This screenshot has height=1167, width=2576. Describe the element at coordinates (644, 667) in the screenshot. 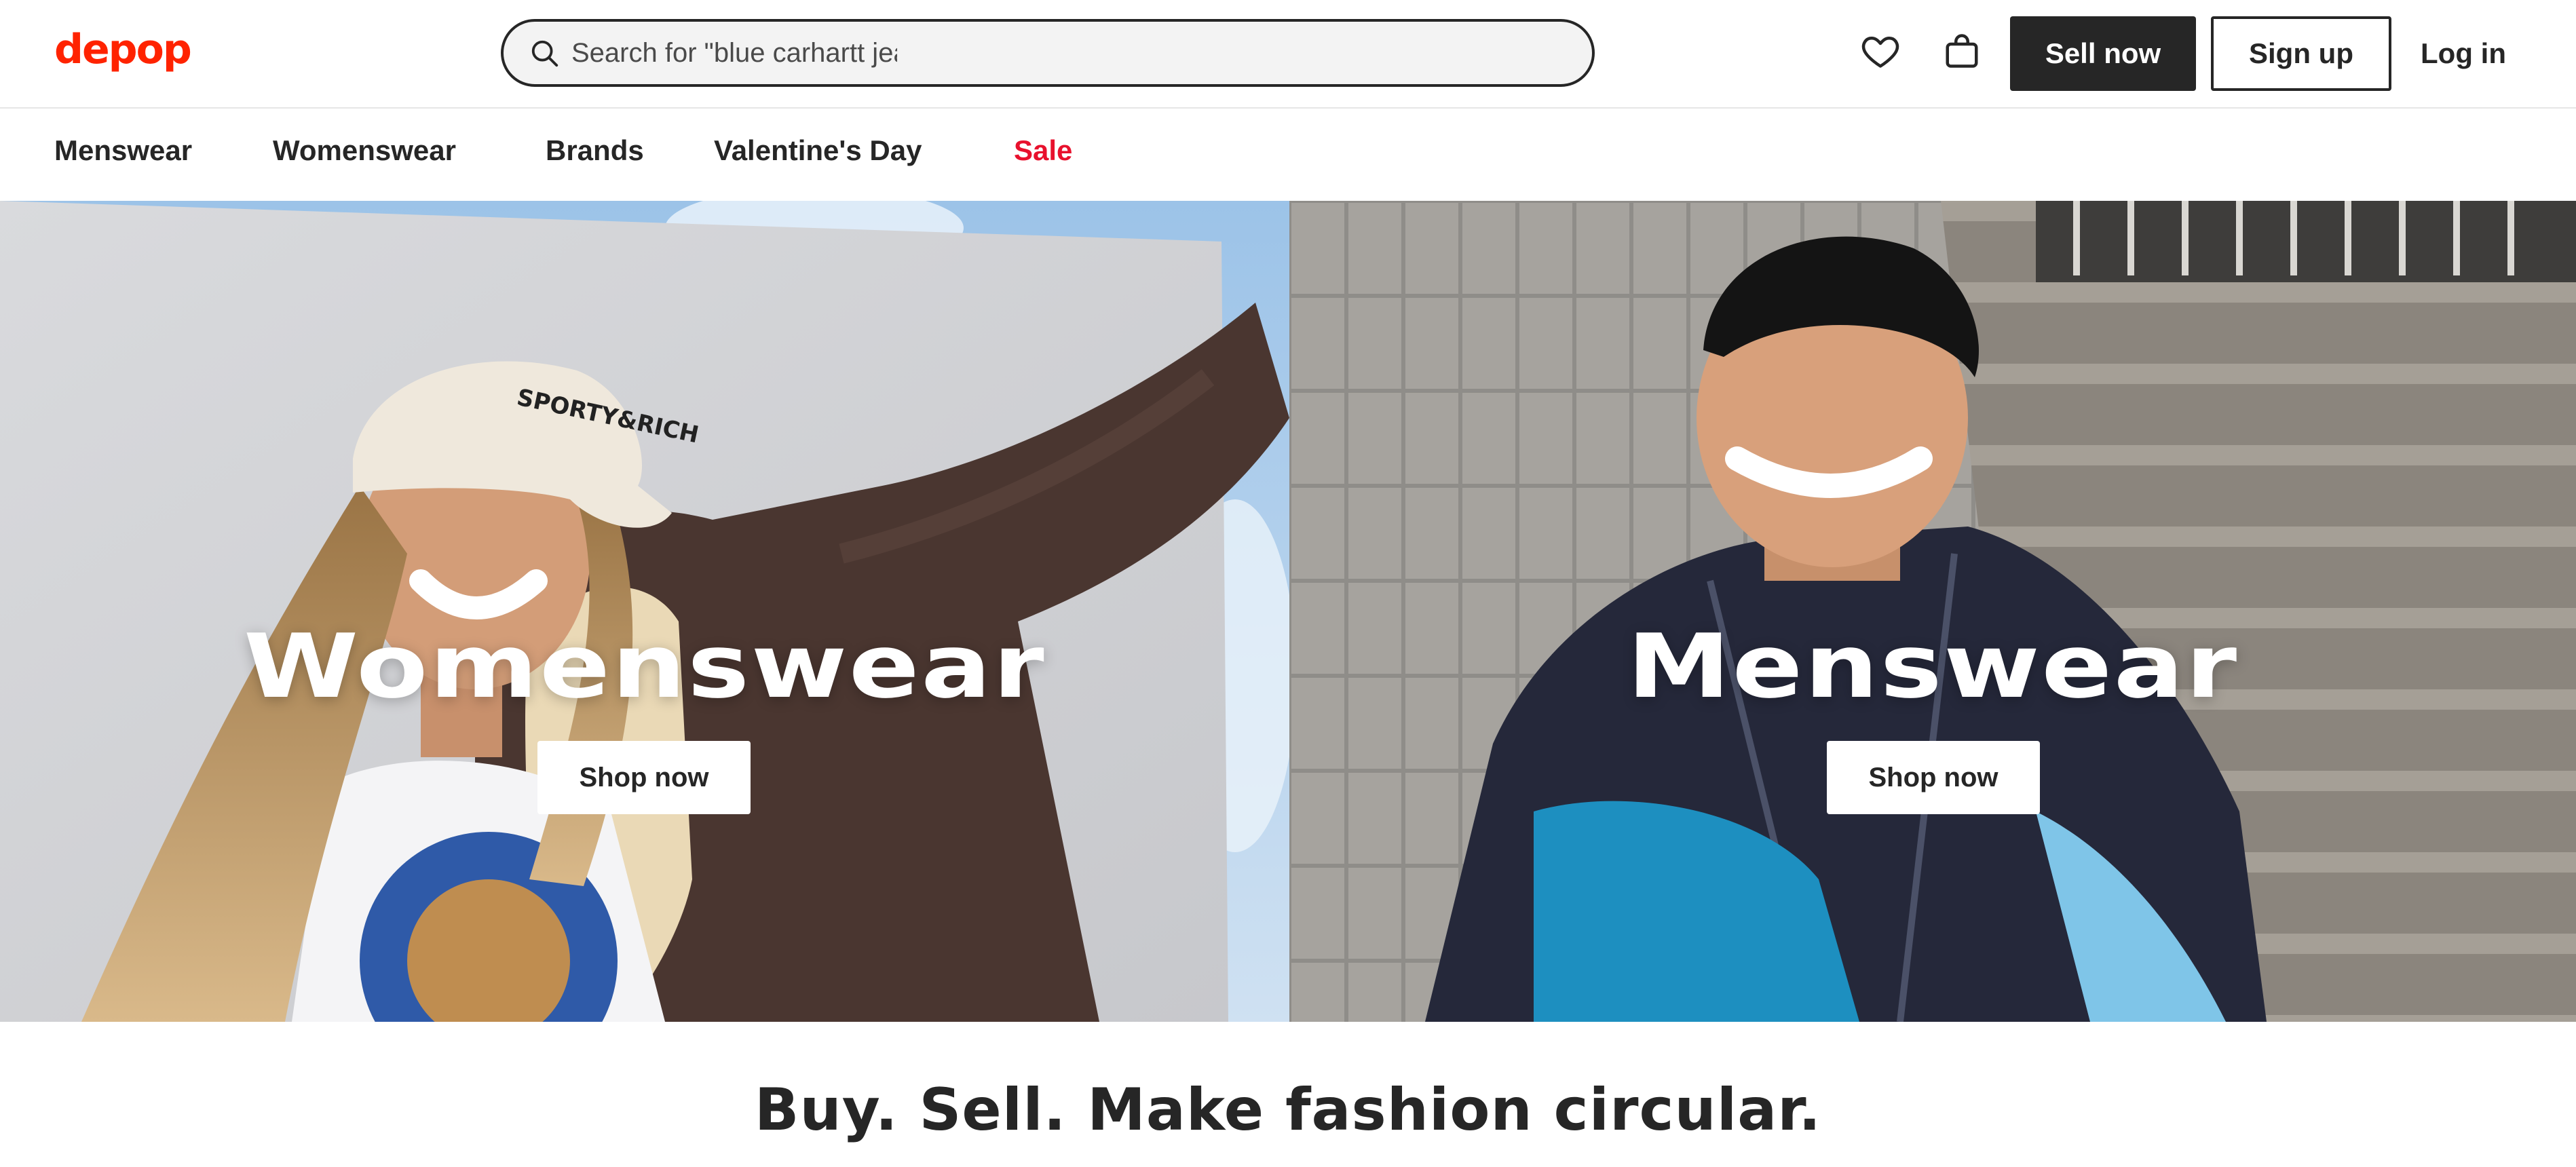

I see `womenswear-title: Womenswear` at that location.